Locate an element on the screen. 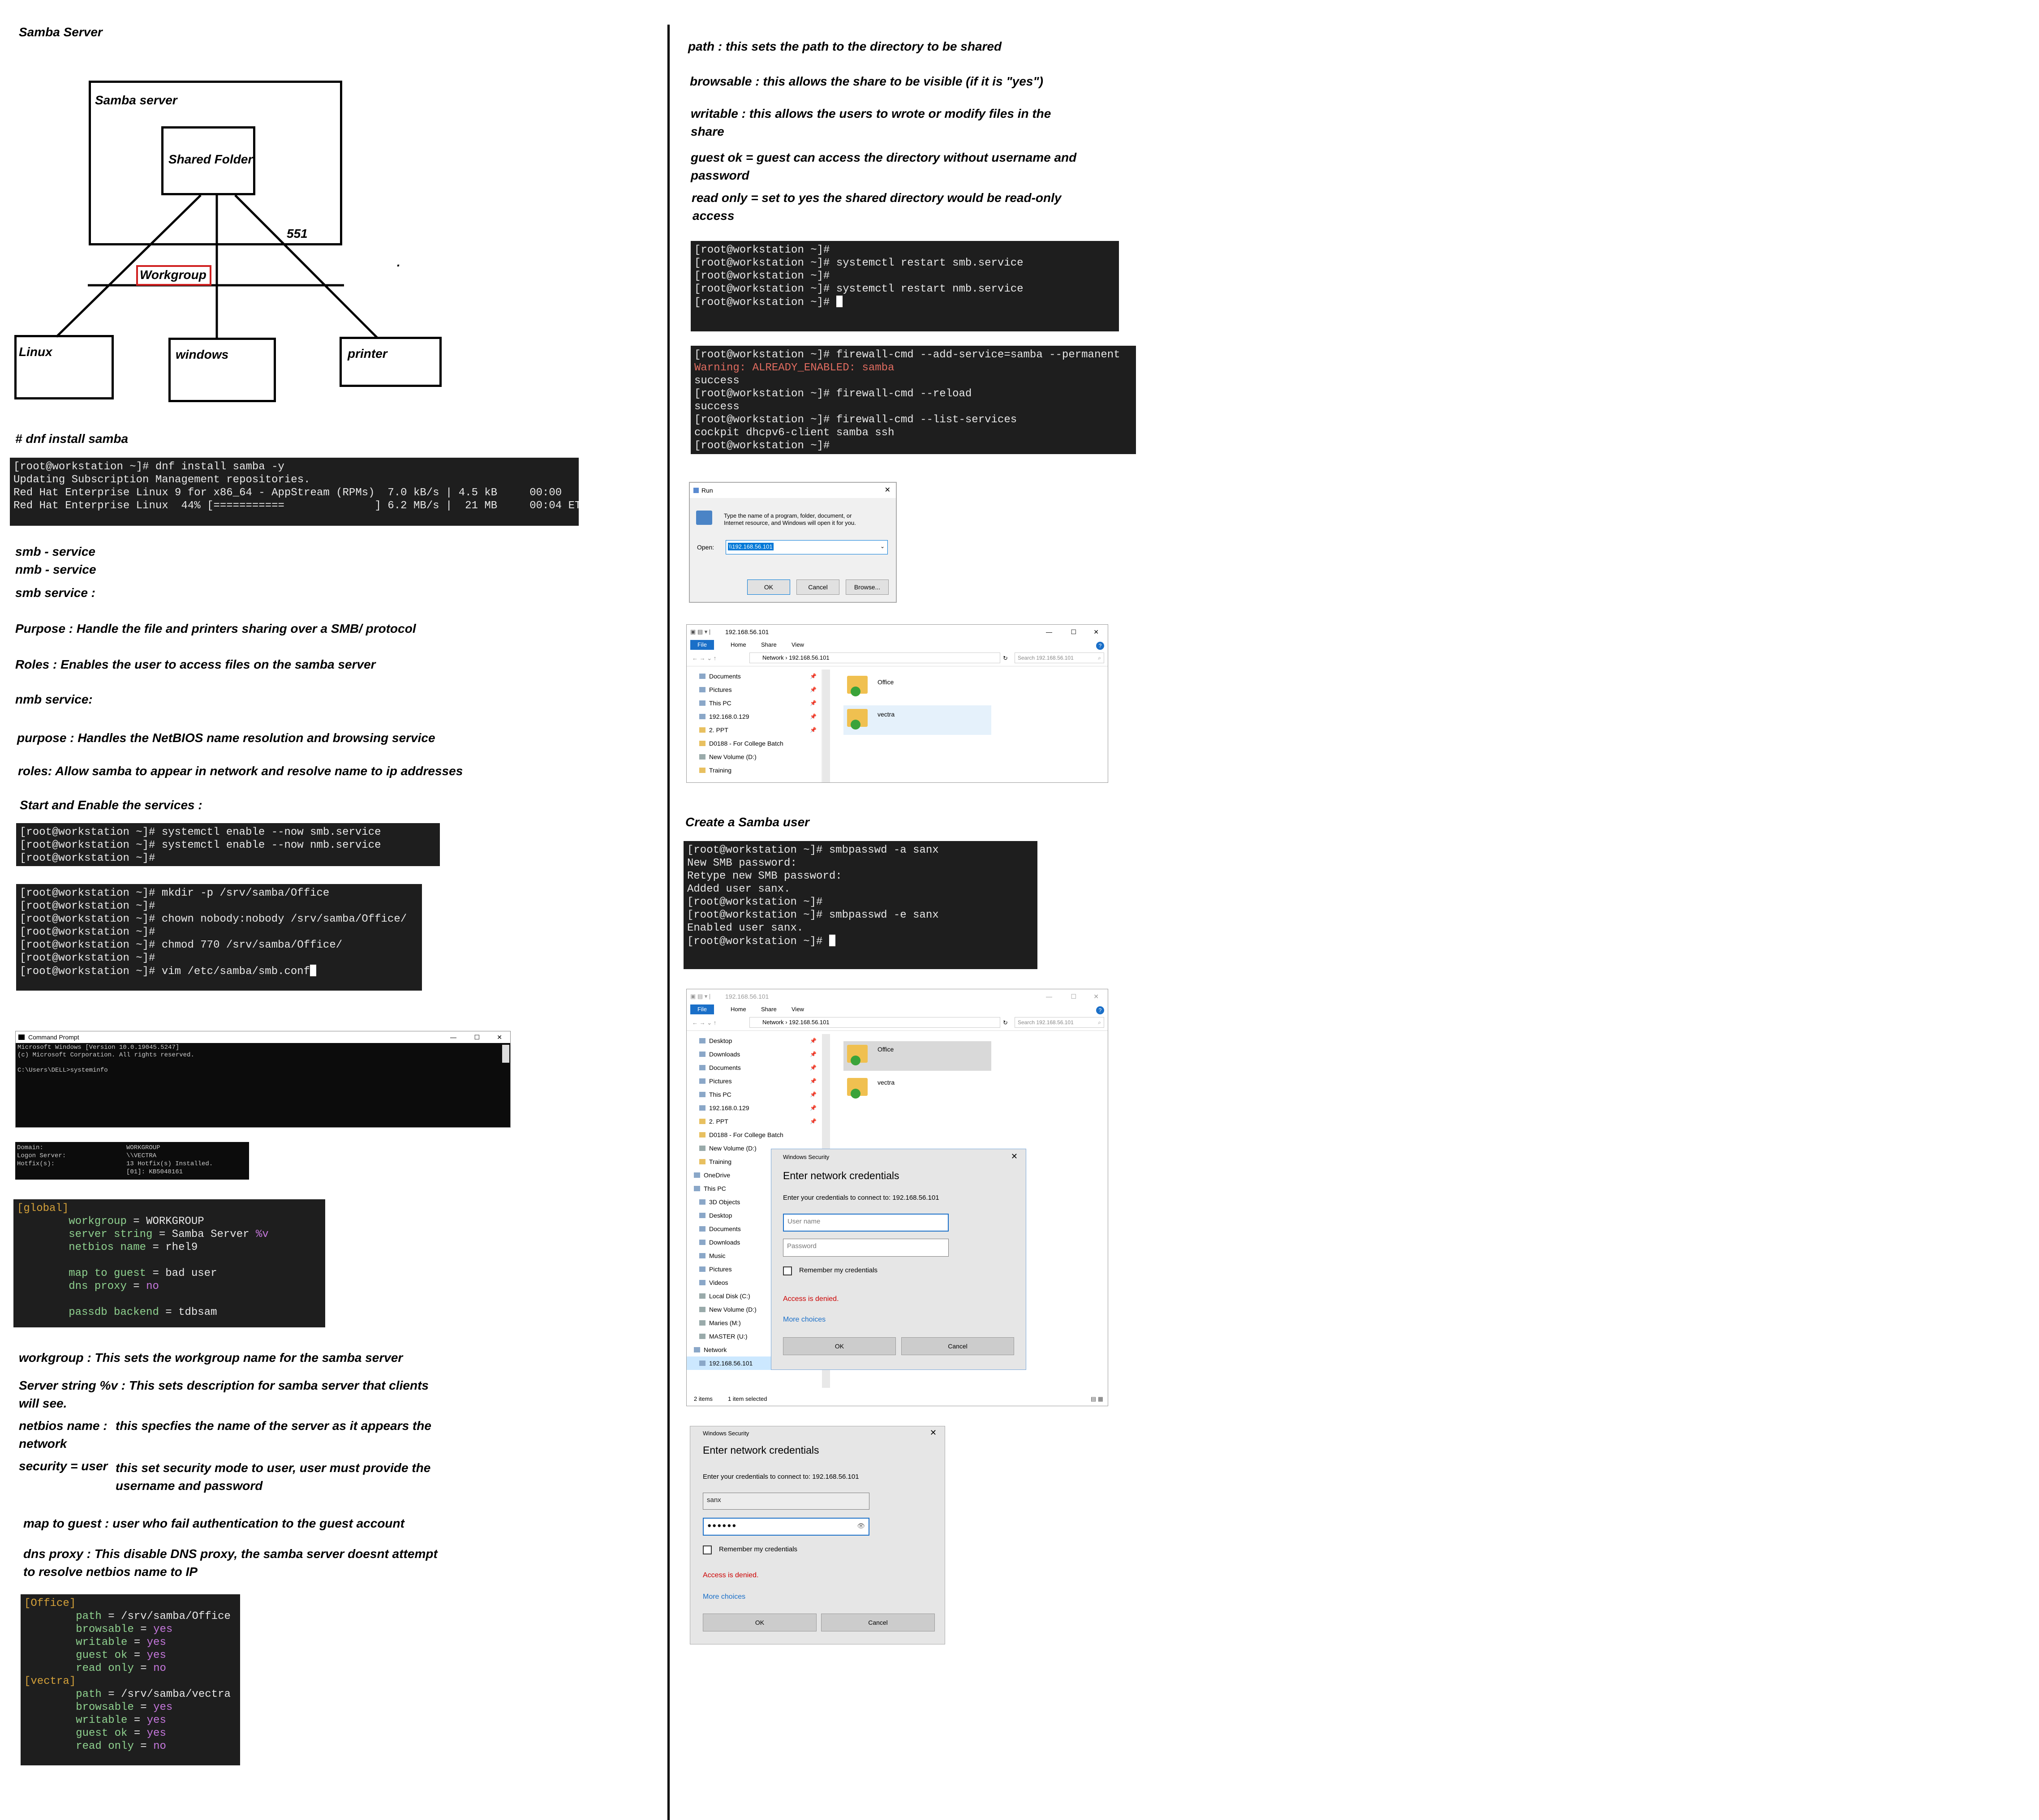 This screenshot has height=1820, width=2039. explorer2-help-icon: ? is located at coordinates (1100, 1010).